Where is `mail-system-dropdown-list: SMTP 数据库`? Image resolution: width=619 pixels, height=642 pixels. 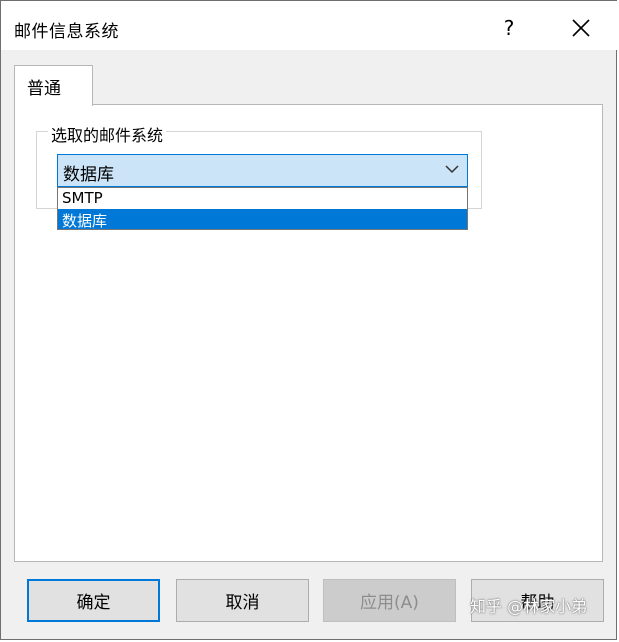 mail-system-dropdown-list: SMTP 数据库 is located at coordinates (262, 208).